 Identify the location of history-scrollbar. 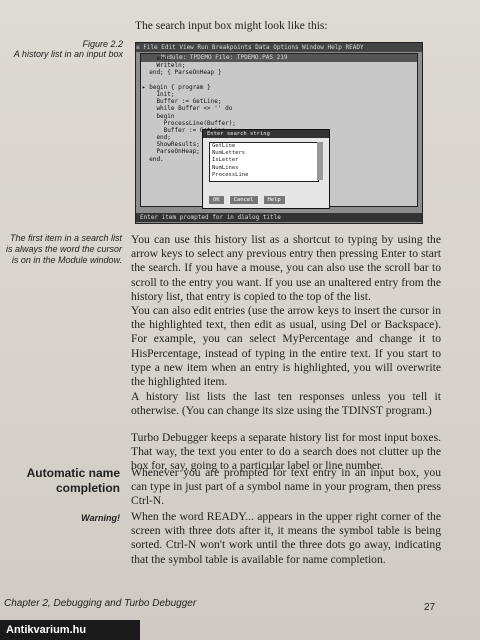
(320, 161).